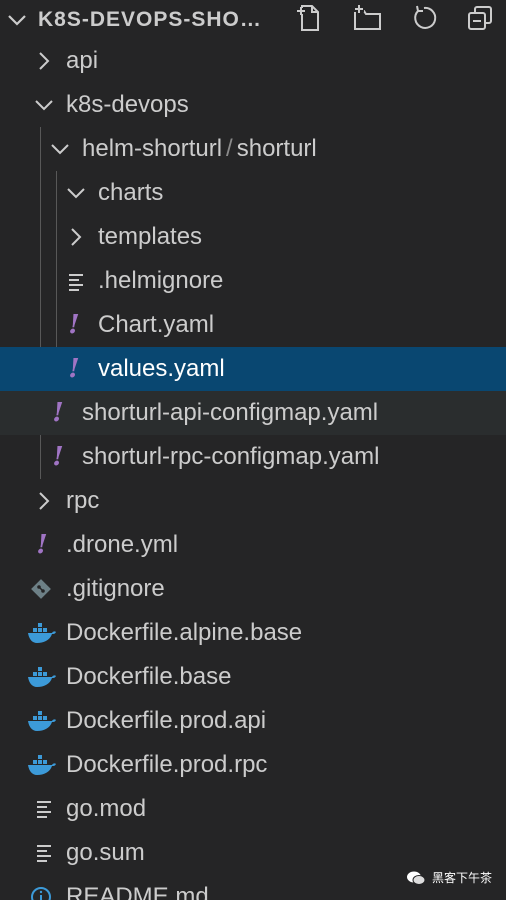  Describe the element at coordinates (161, 368) in the screenshot. I see `tree-item-label: values.yaml` at that location.